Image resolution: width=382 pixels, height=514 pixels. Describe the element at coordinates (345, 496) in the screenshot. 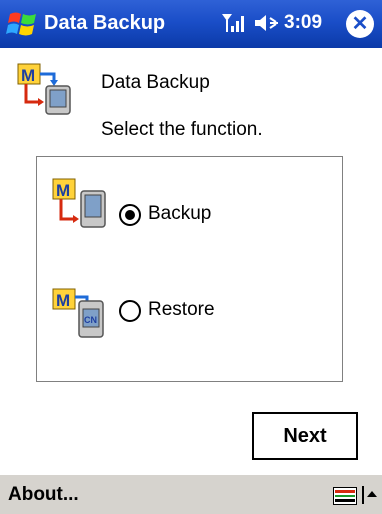

I see `keyboard-icon` at that location.